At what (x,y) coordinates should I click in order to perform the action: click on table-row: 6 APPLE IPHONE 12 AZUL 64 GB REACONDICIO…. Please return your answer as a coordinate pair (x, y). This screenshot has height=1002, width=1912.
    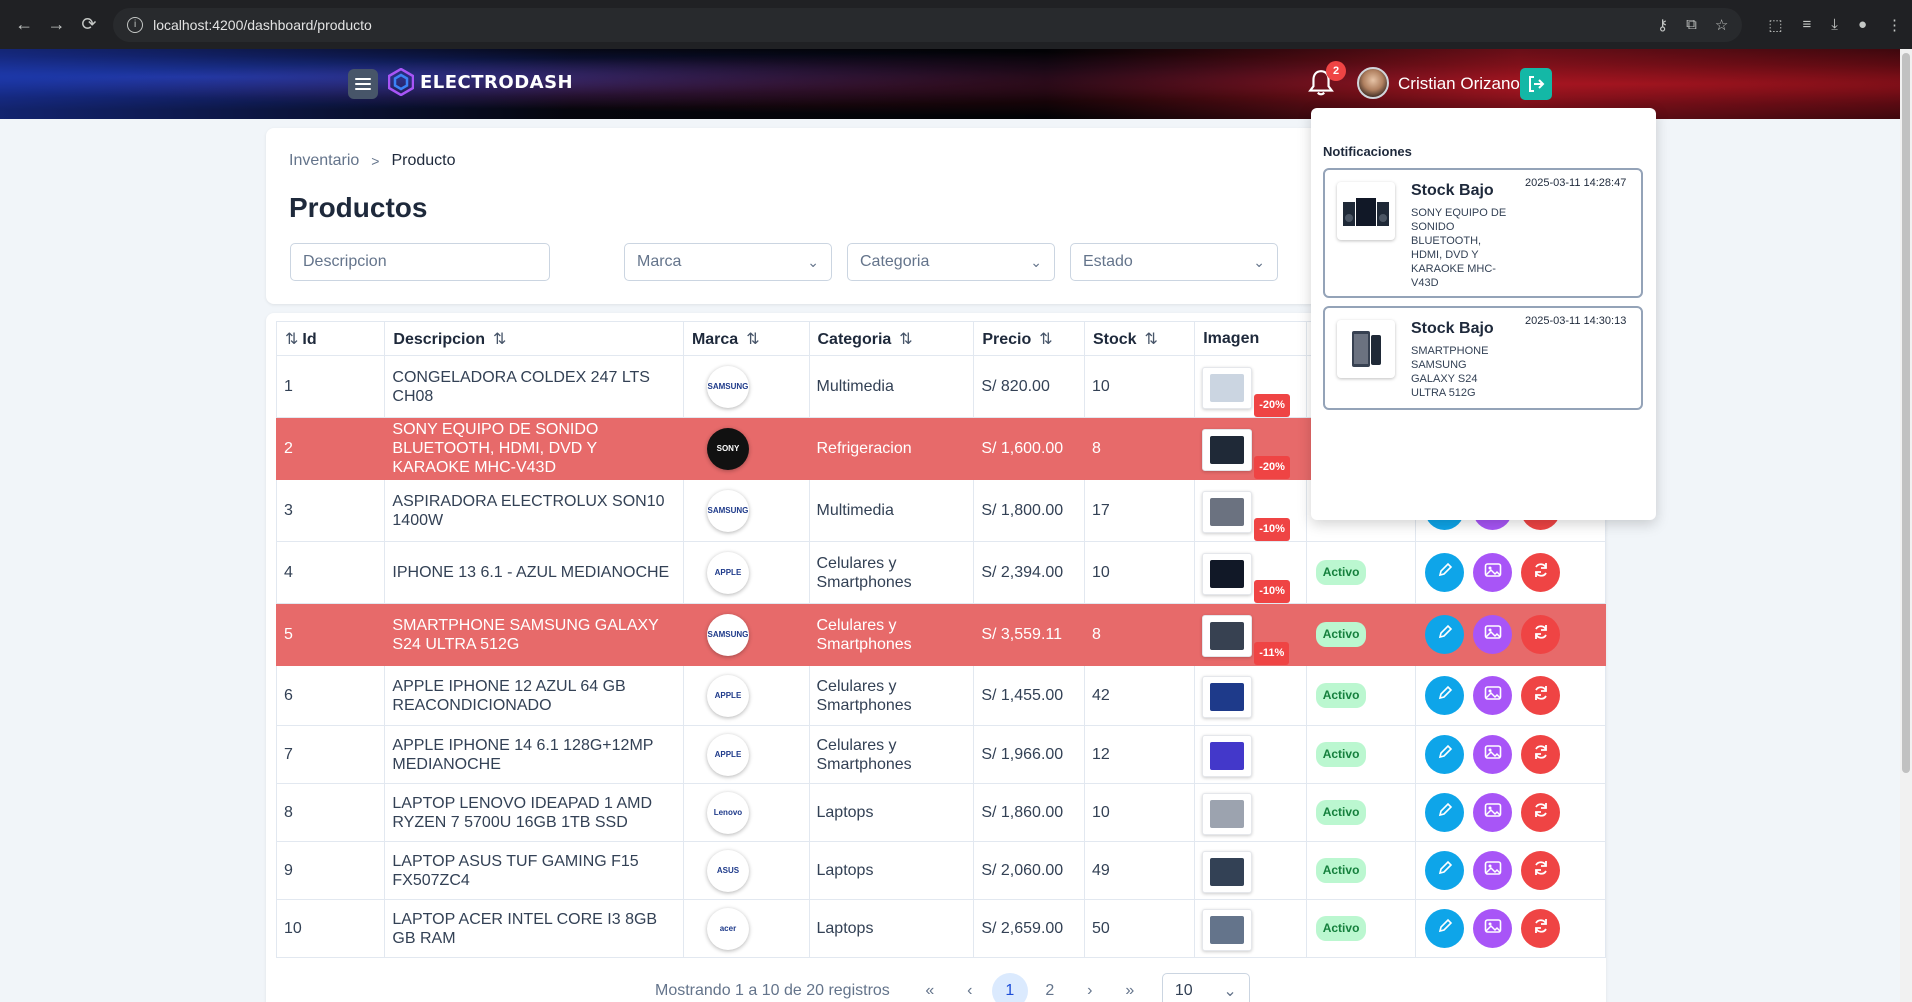
    Looking at the image, I should click on (940, 695).